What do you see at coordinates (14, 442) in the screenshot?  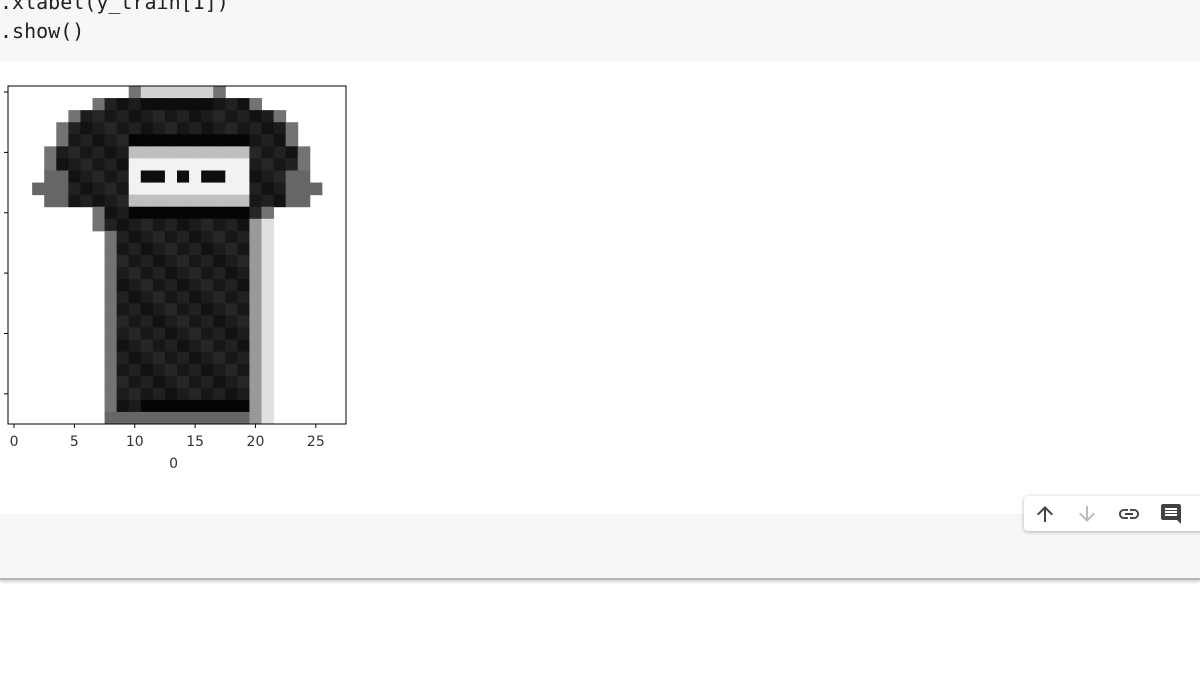 I see `x-tick-label: 0` at bounding box center [14, 442].